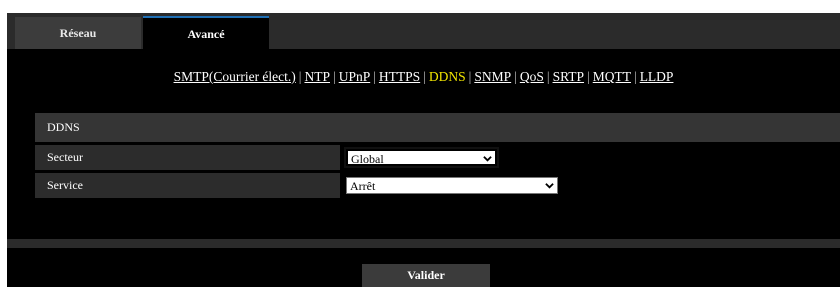 The width and height of the screenshot is (840, 287). I want to click on secteur-row: Secteur Global, so click(437, 157).